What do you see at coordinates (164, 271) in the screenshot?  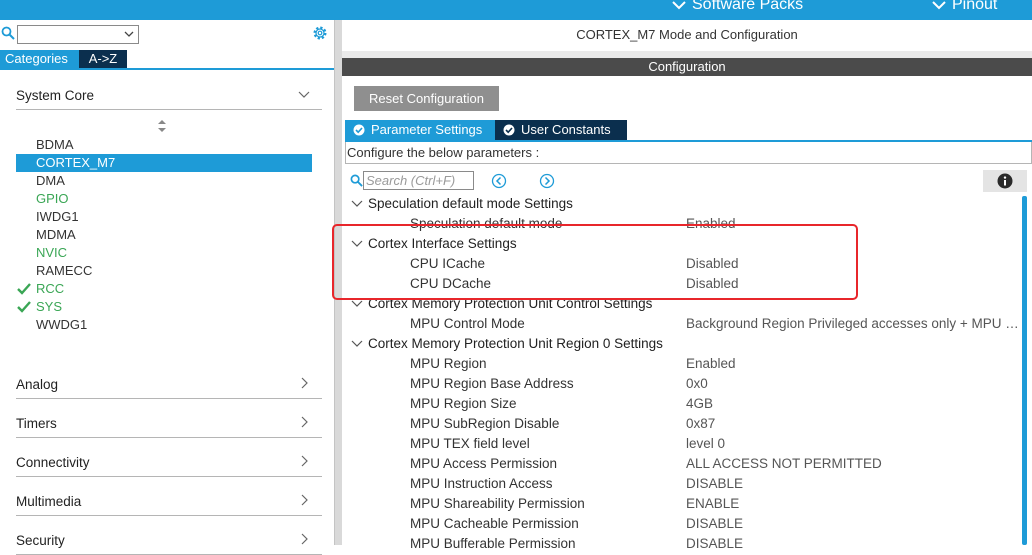 I see `list-item: RAMECC` at bounding box center [164, 271].